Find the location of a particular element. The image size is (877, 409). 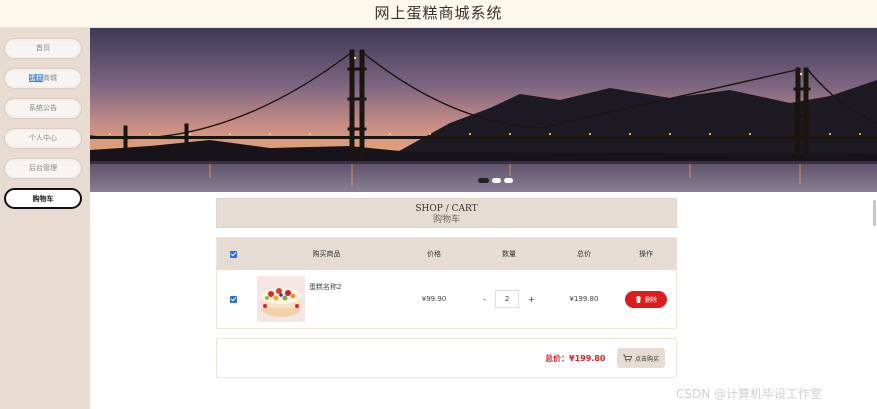

quantity-input: 2 is located at coordinates (507, 299).